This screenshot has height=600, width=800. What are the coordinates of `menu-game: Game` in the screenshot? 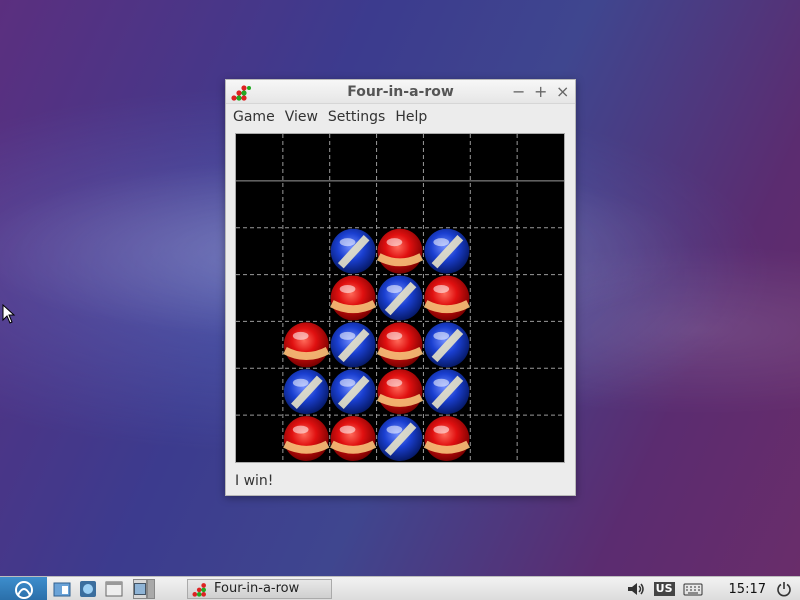 It's located at (254, 117).